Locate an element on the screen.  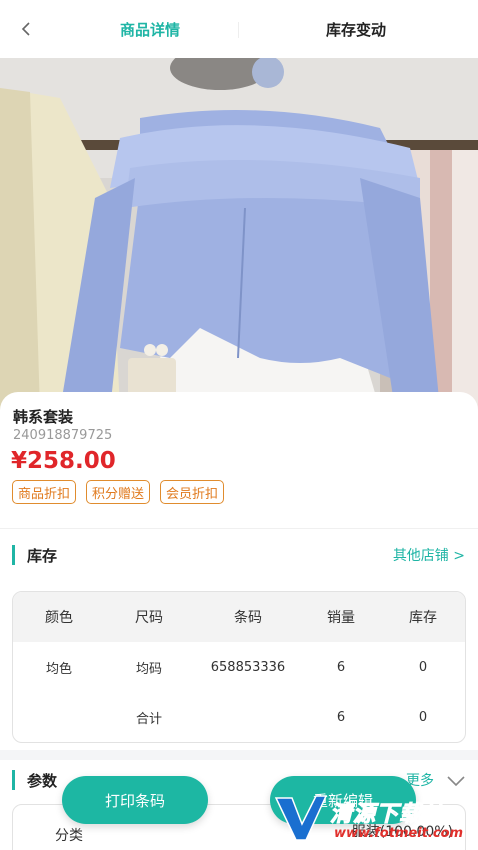
cell-sales: 6 is located at coordinates (341, 667).